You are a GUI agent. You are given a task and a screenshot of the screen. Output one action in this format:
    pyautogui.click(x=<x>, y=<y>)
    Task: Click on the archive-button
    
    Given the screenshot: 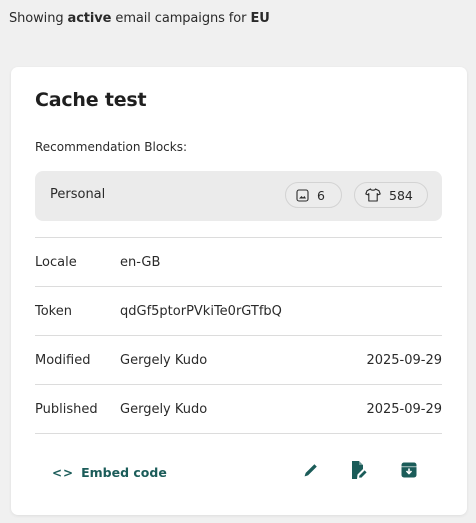 What is the action you would take?
    pyautogui.click(x=409, y=472)
    